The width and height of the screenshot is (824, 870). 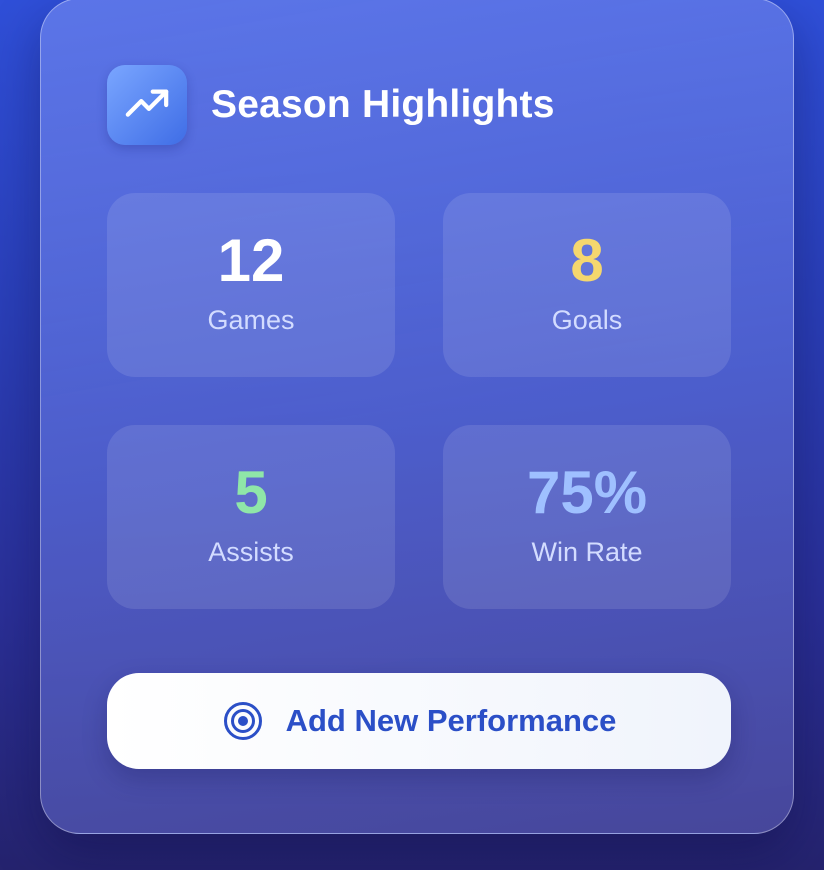 What do you see at coordinates (251, 552) in the screenshot?
I see `stat-assists-label: Assists` at bounding box center [251, 552].